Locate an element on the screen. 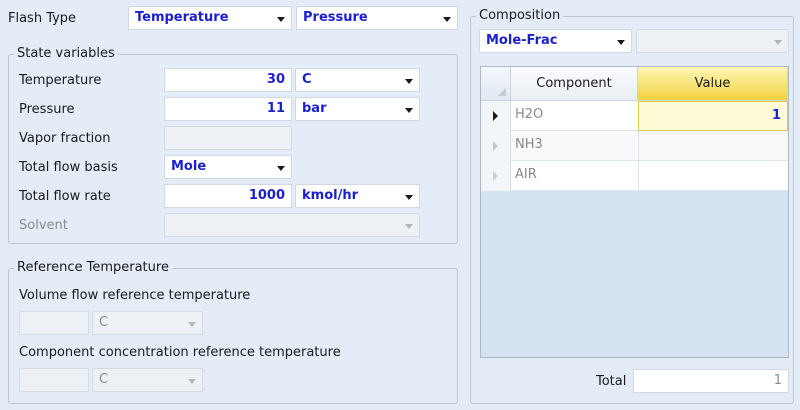 This screenshot has height=410, width=800. conc-ref-unit-value: C is located at coordinates (104, 379).